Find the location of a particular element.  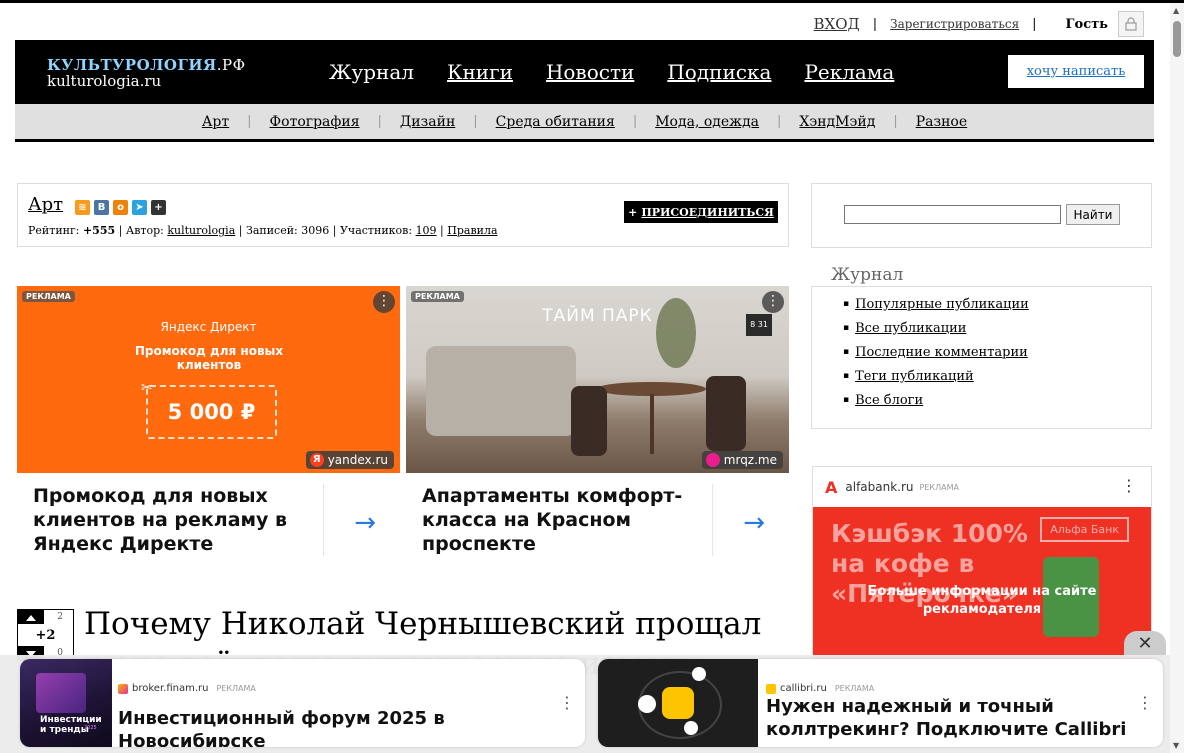

write-button: хочу написать is located at coordinates (1076, 71).